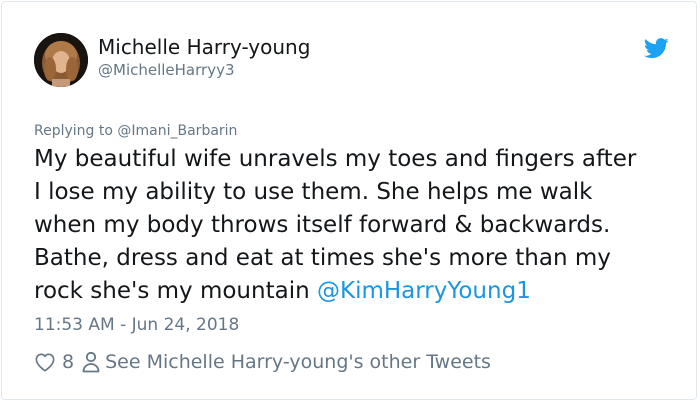 This screenshot has height=403, width=700. I want to click on tweet-mention-link: @KimHarryYoung1, so click(424, 291).